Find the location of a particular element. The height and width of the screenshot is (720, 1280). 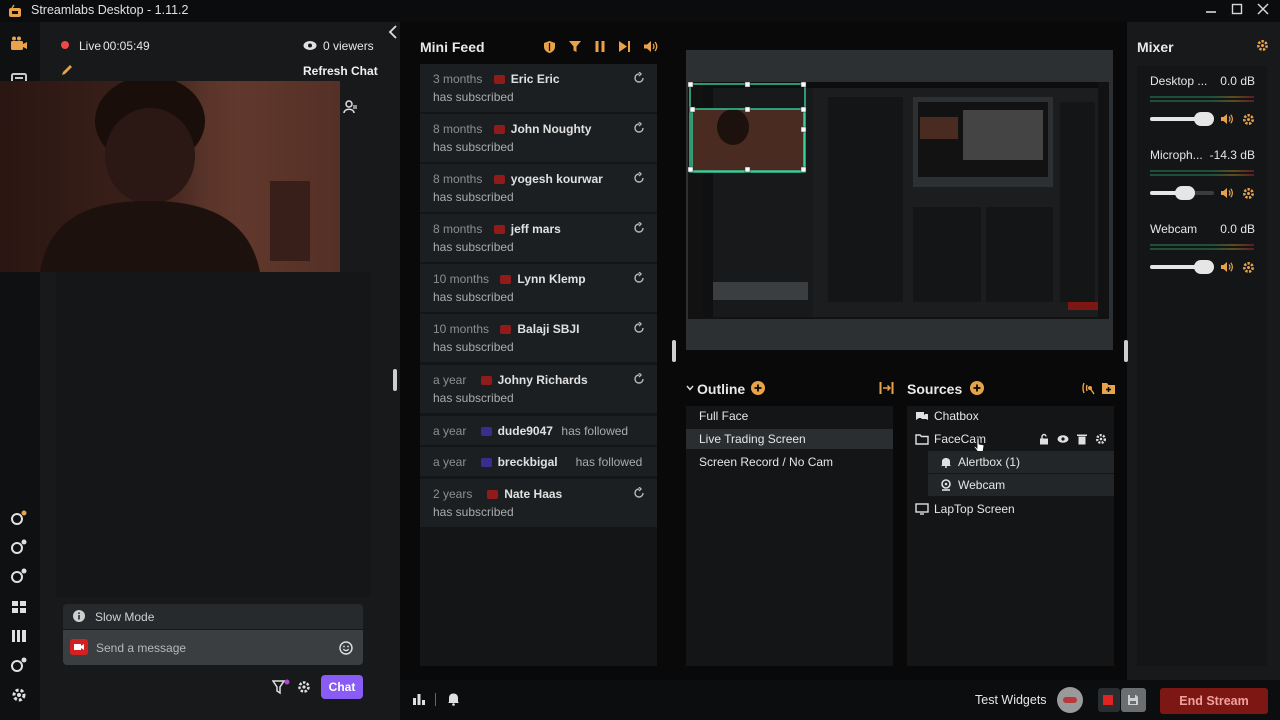

notifications-bell-icon is located at coordinates (453, 699).